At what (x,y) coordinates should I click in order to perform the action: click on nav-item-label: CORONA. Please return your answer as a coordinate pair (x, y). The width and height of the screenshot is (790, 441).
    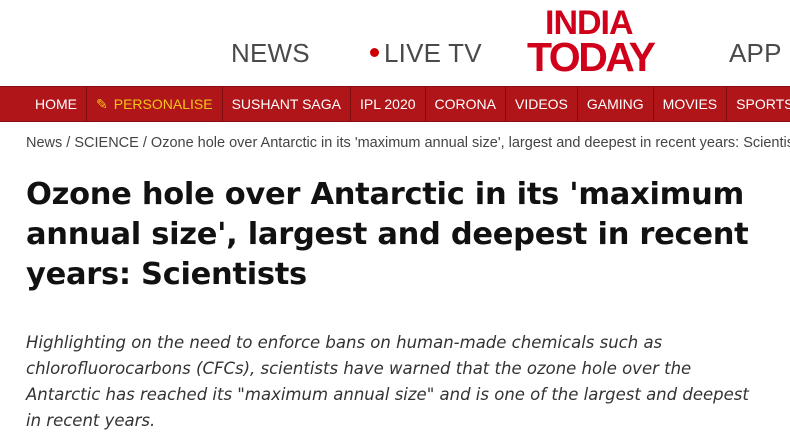
    Looking at the image, I should click on (465, 104).